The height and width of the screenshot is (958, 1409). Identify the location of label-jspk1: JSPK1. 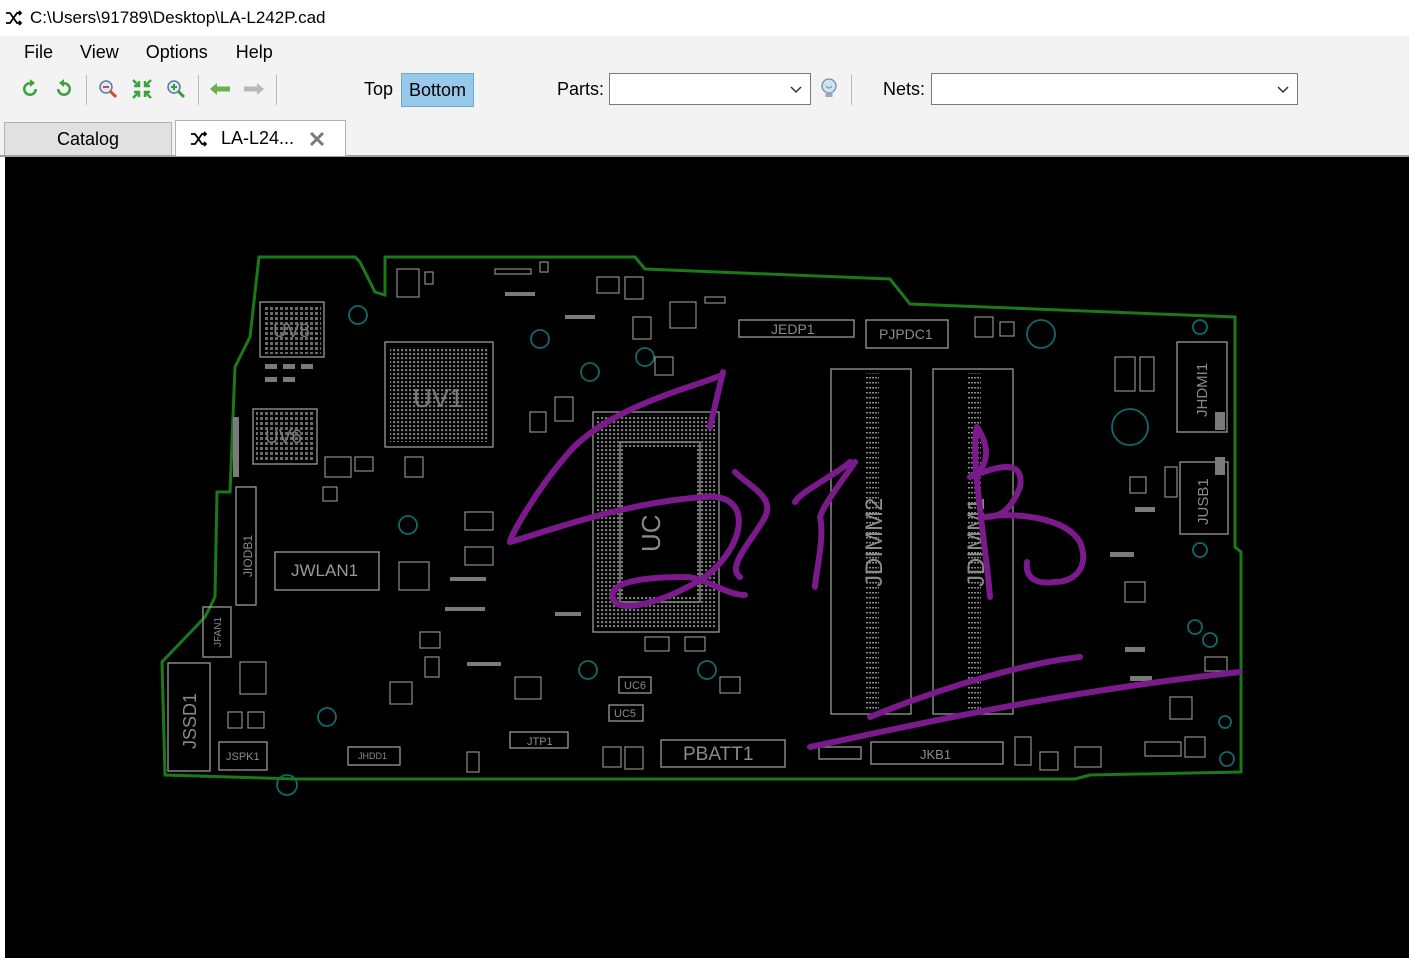
(243, 757).